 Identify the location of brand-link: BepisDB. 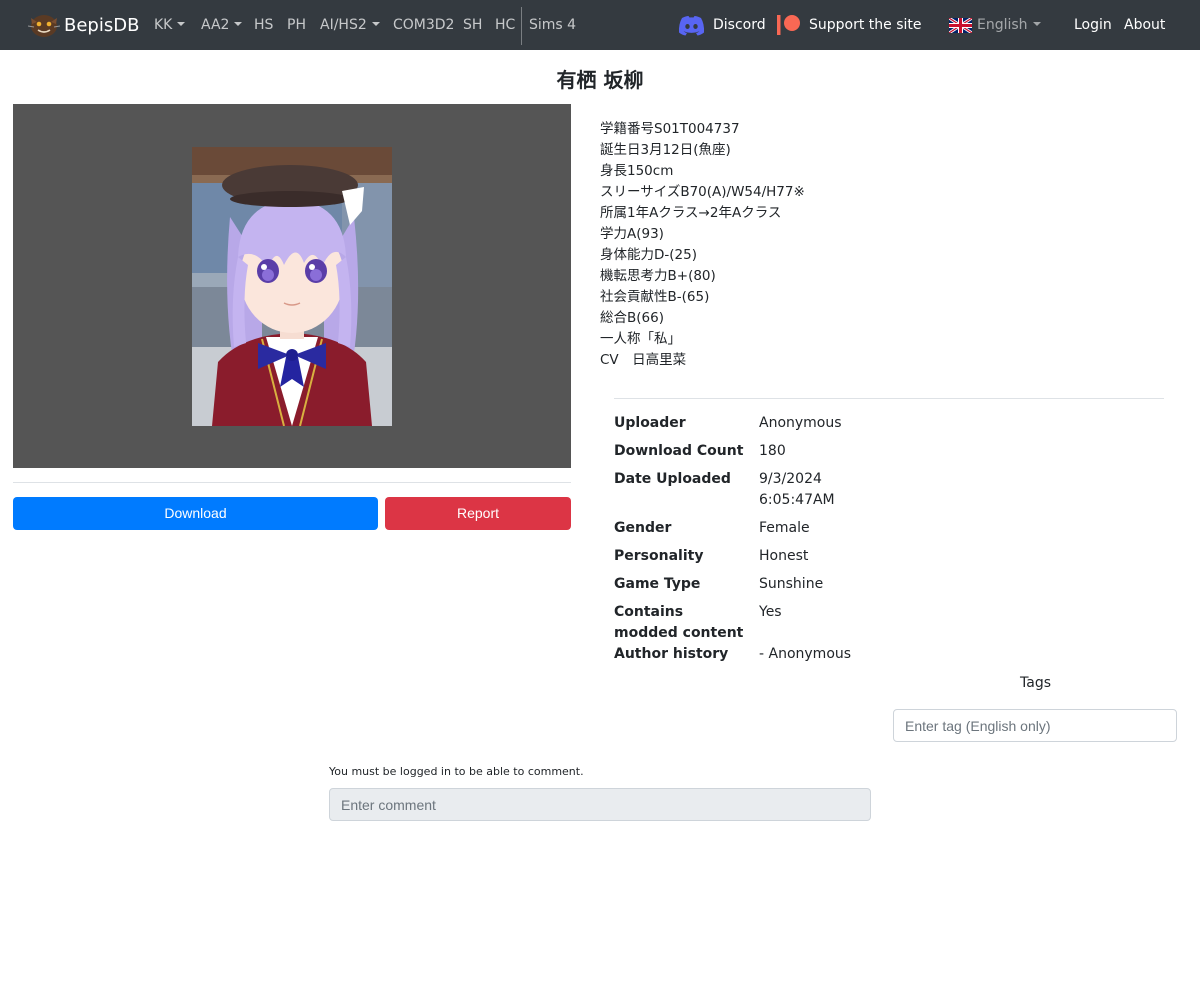
(83, 25).